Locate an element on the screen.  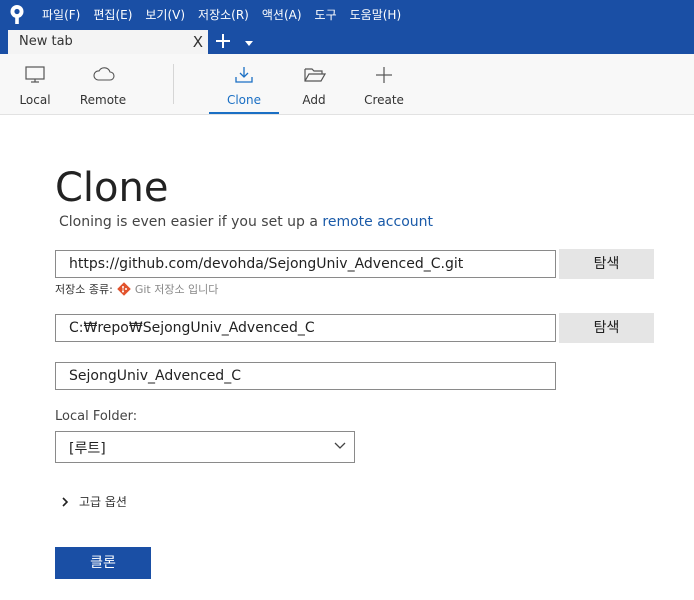
menu-edit: 편집(E) is located at coordinates (112, 14).